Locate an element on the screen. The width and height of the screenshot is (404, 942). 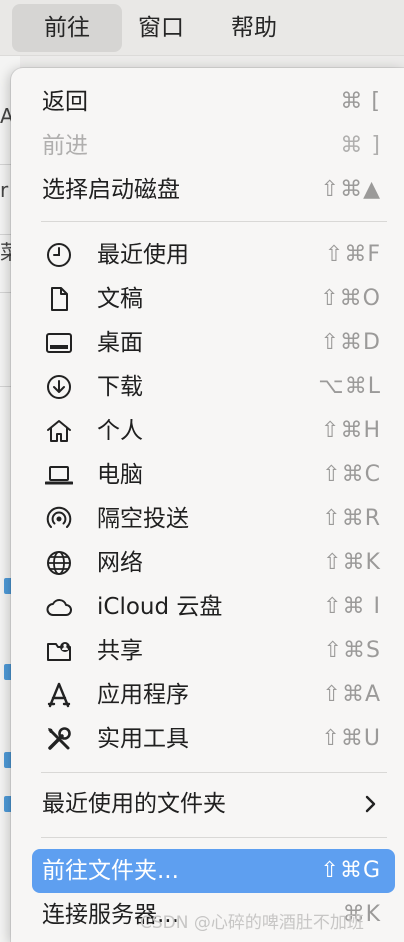
shortcut-label: ⌘ ] is located at coordinates (360, 145).